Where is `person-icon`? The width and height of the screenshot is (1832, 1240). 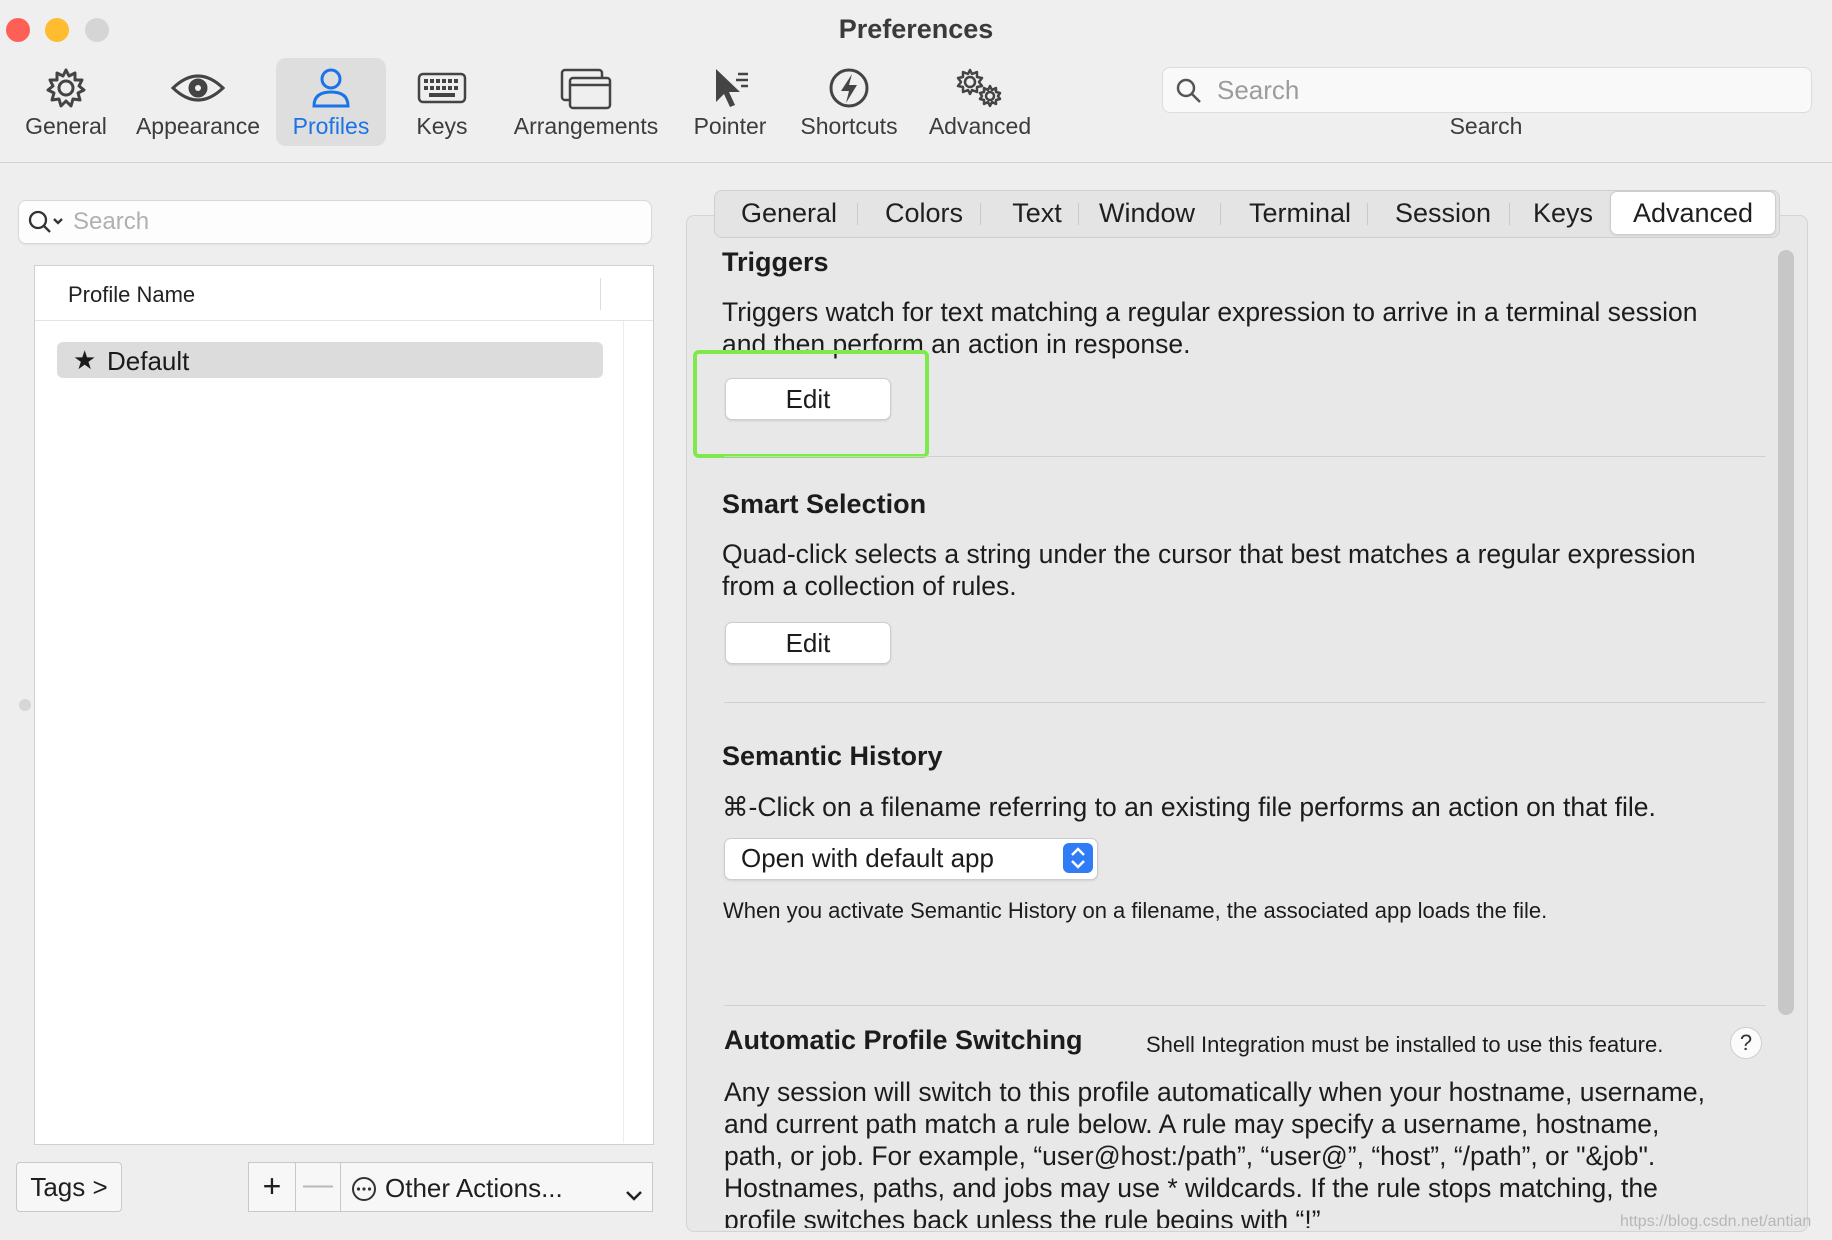
person-icon is located at coordinates (331, 88).